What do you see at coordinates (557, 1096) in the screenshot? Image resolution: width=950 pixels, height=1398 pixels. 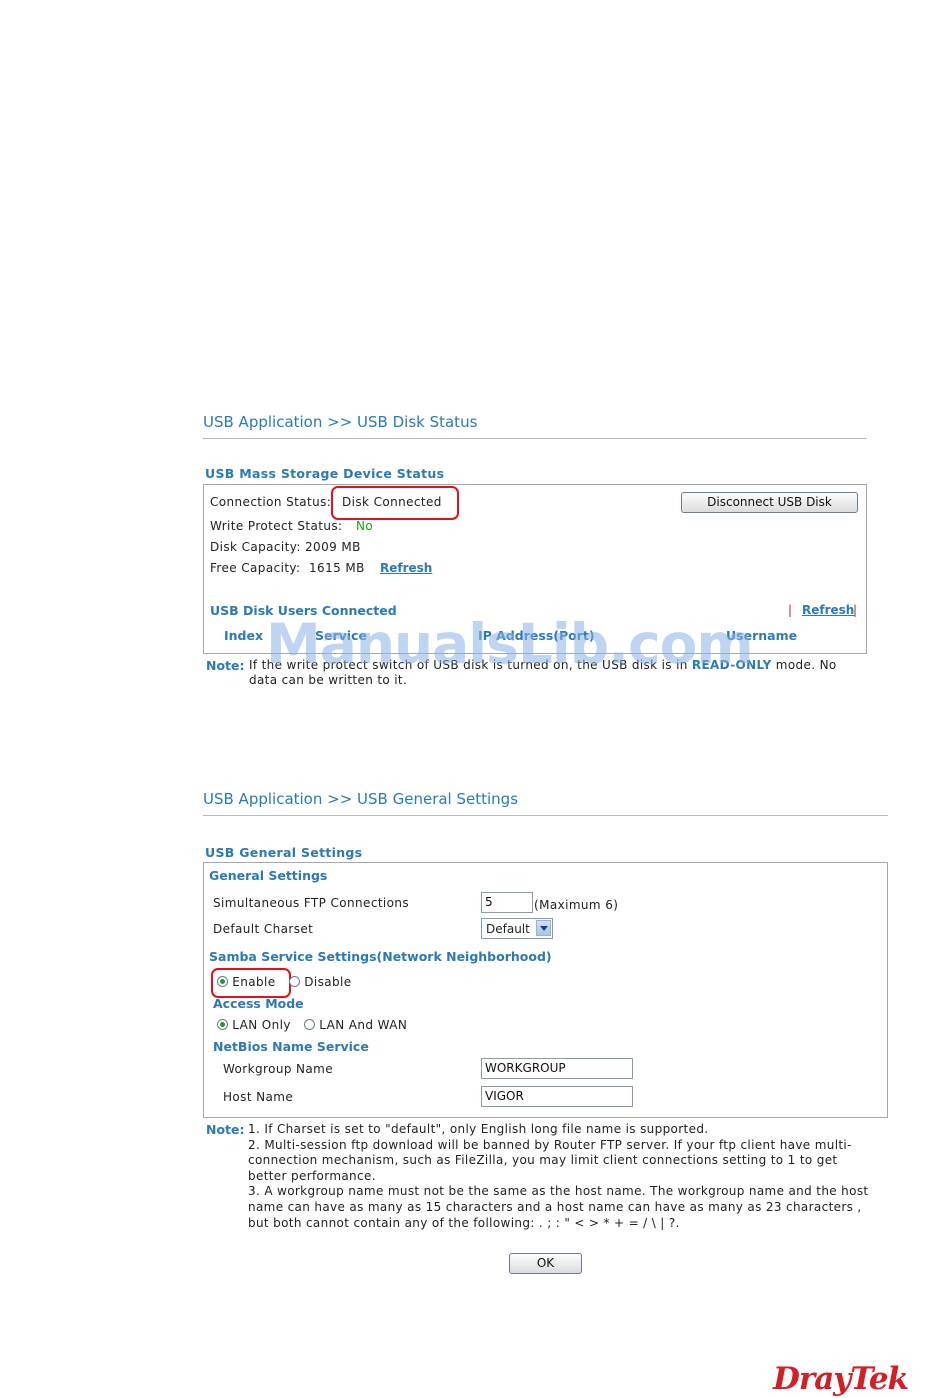 I see `host-name-input: VIGOR` at bounding box center [557, 1096].